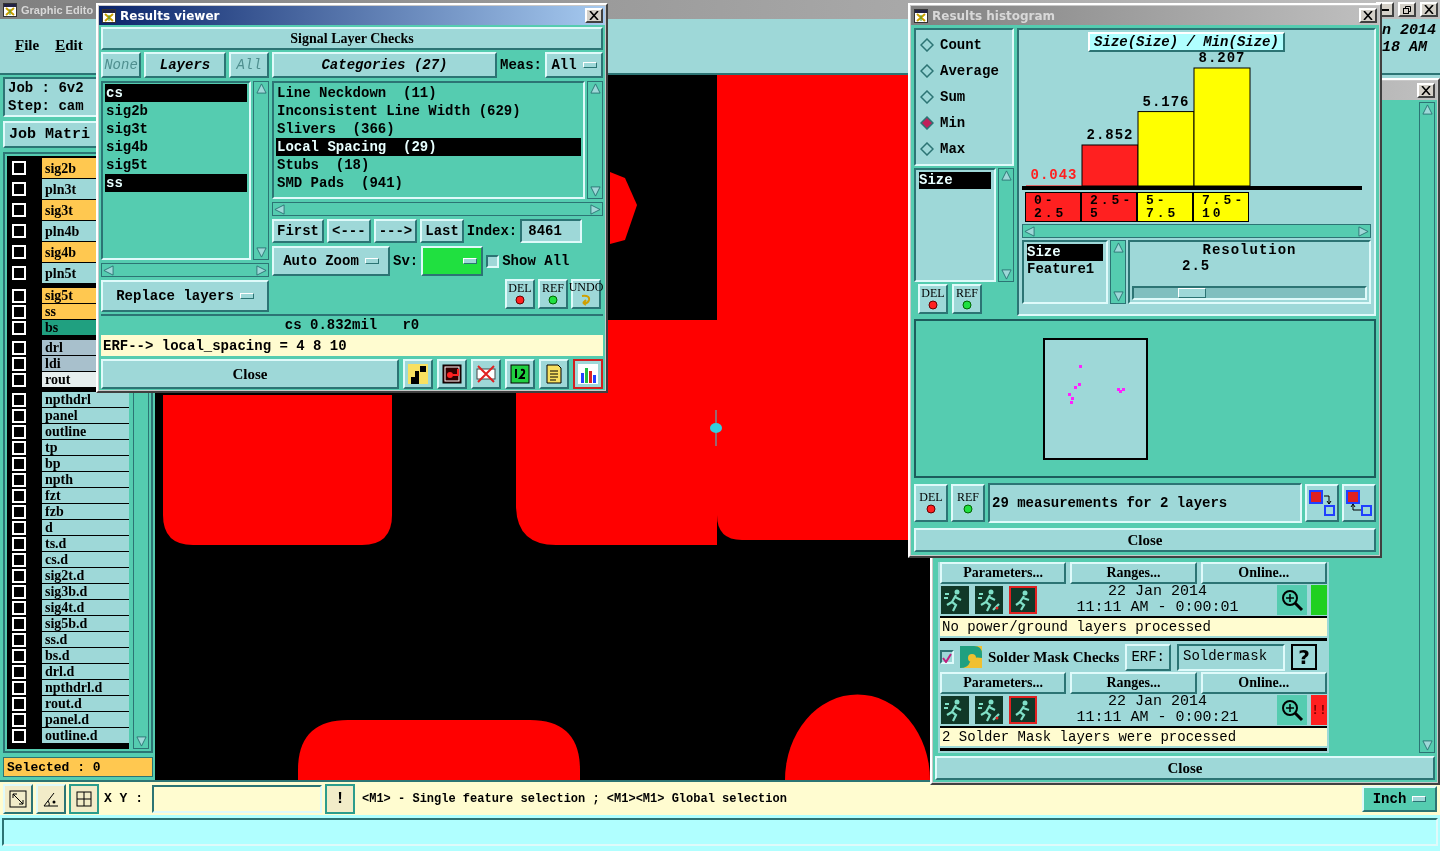 The image size is (1440, 851). Describe the element at coordinates (85, 671) in the screenshot. I see `layer-name: drl.d` at that location.